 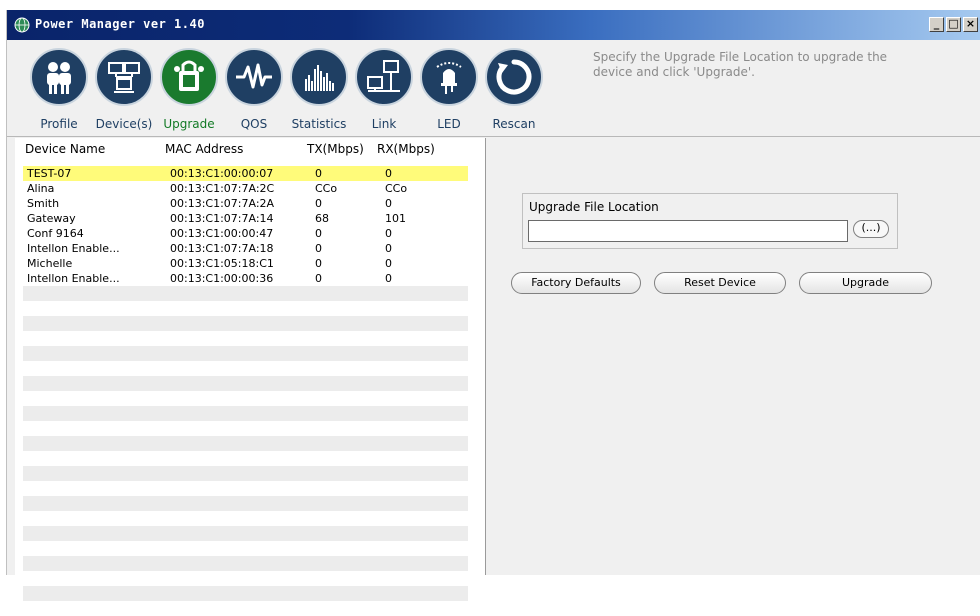 What do you see at coordinates (396, 188) in the screenshot?
I see `rx-cell: CCo` at bounding box center [396, 188].